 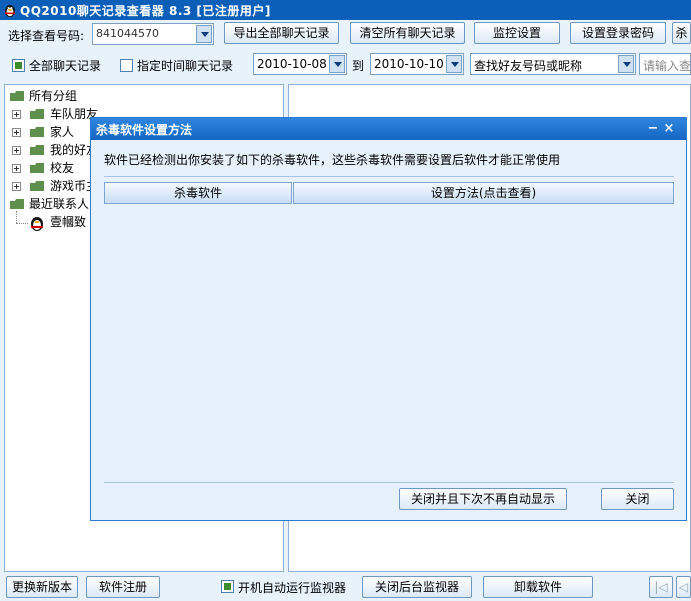 I want to click on column-header-antivirus: 杀毒软件, so click(x=198, y=193).